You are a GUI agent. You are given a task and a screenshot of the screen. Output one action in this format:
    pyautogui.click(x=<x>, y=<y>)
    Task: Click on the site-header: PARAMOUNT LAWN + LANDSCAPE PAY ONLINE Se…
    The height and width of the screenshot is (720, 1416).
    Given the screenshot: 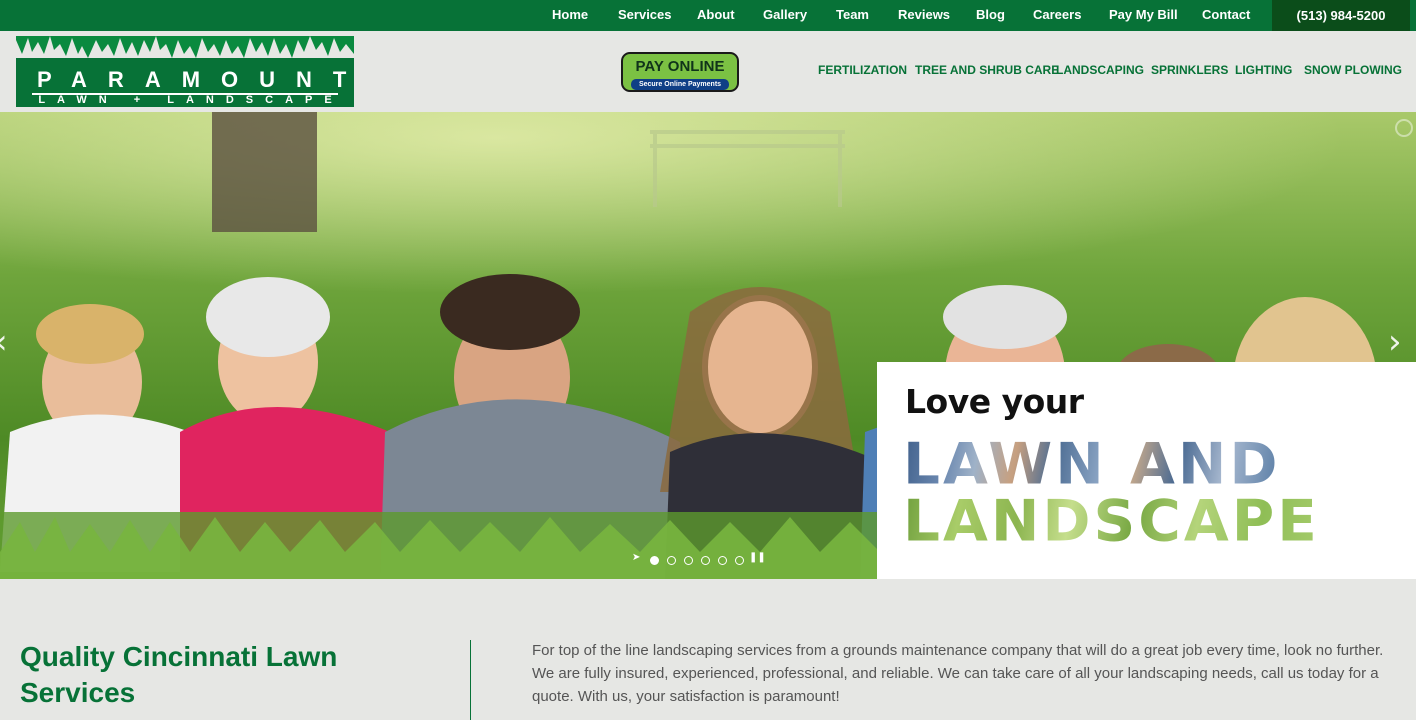 What is the action you would take?
    pyautogui.click(x=708, y=71)
    